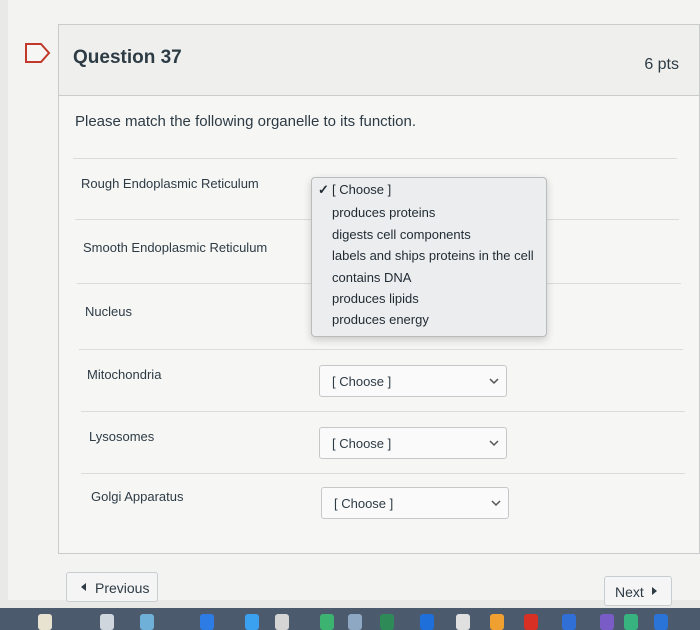  What do you see at coordinates (401, 234) in the screenshot?
I see `dropdown-option: digests cell components` at bounding box center [401, 234].